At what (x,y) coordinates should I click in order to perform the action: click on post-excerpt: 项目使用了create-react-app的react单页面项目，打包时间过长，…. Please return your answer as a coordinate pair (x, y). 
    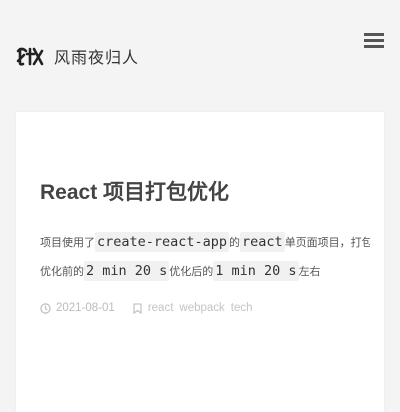
    Looking at the image, I should click on (205, 257).